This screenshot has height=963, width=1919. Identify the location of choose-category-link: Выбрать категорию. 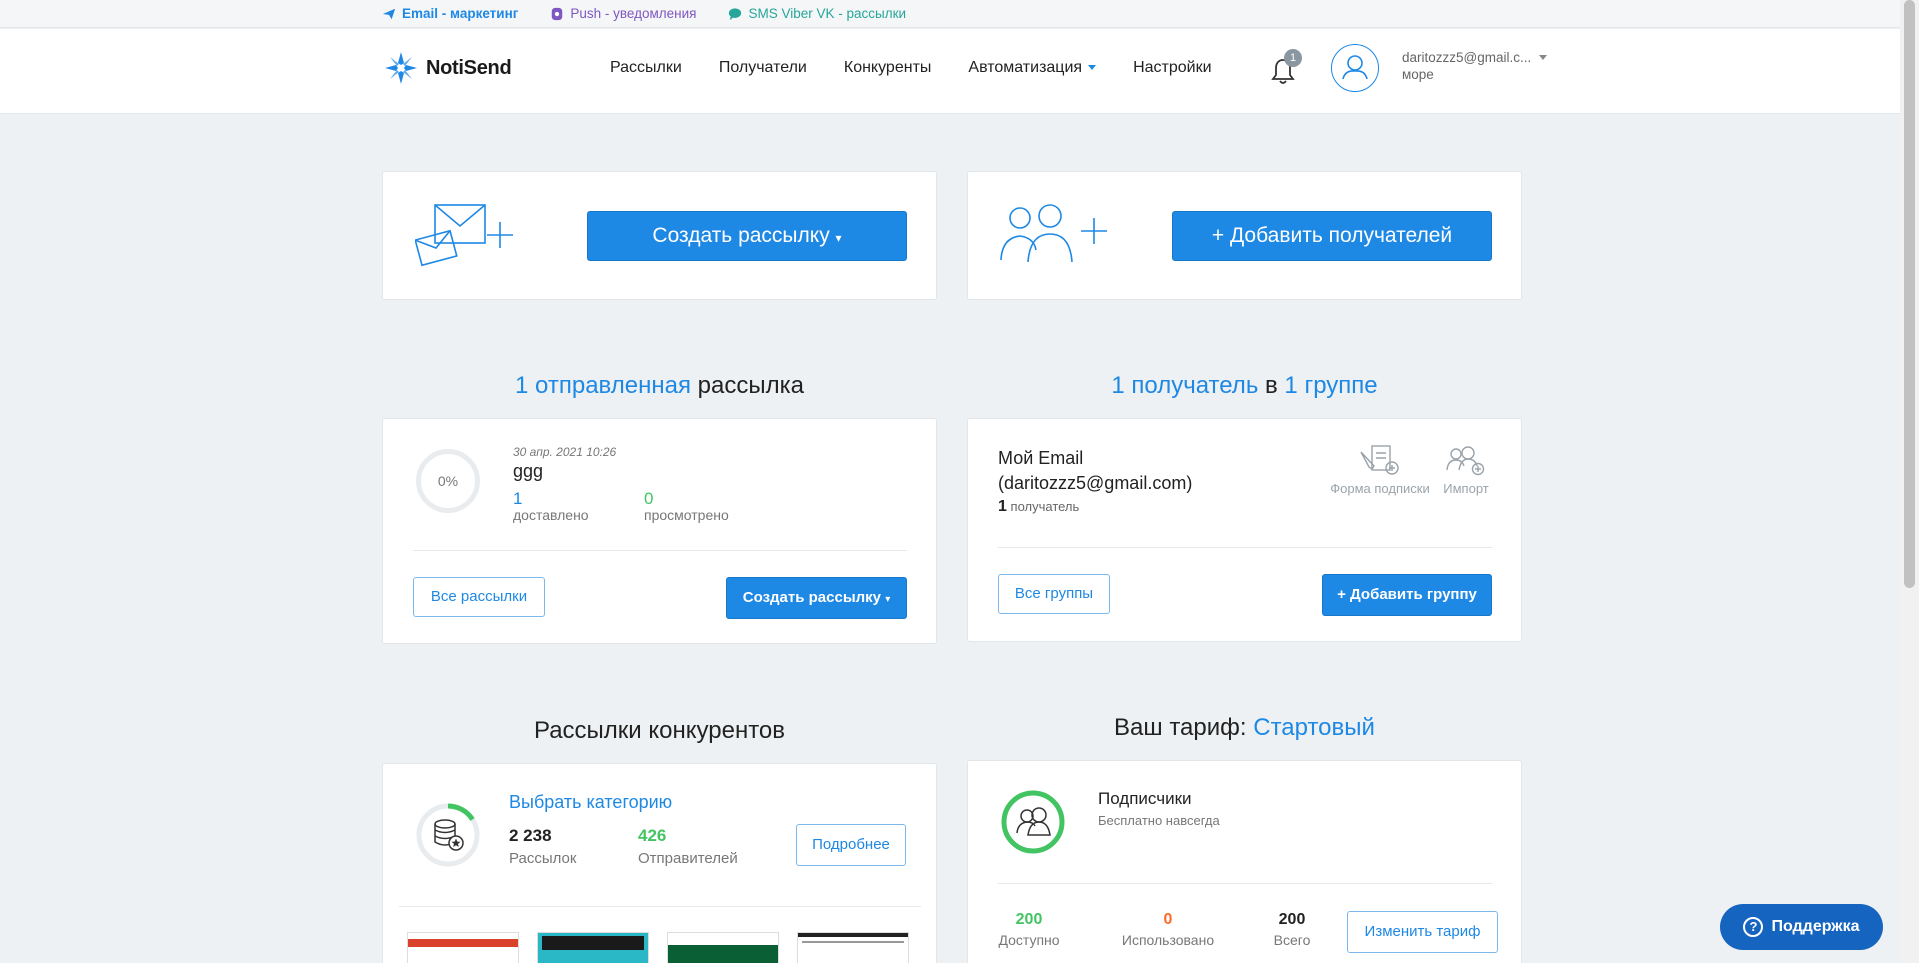
(590, 802).